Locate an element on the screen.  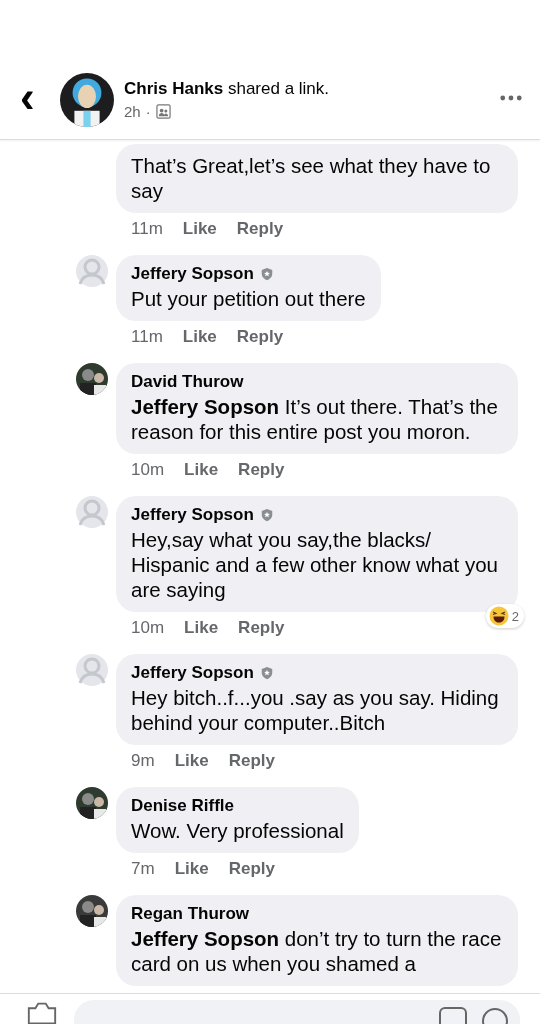
comment-author: David Thurow is located at coordinates (187, 382).